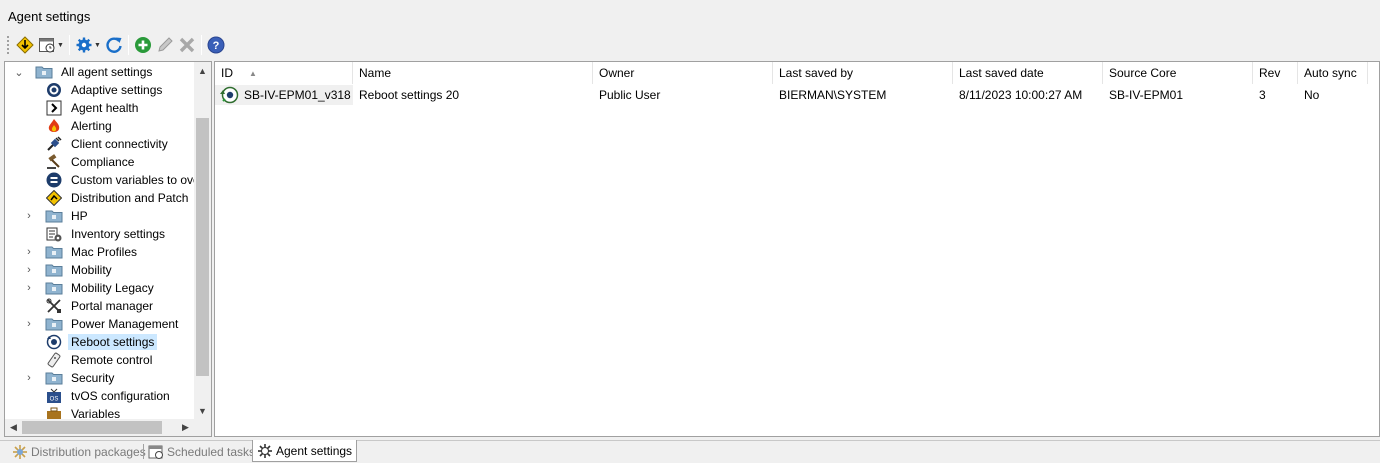  Describe the element at coordinates (165, 45) in the screenshot. I see `edit-button` at that location.